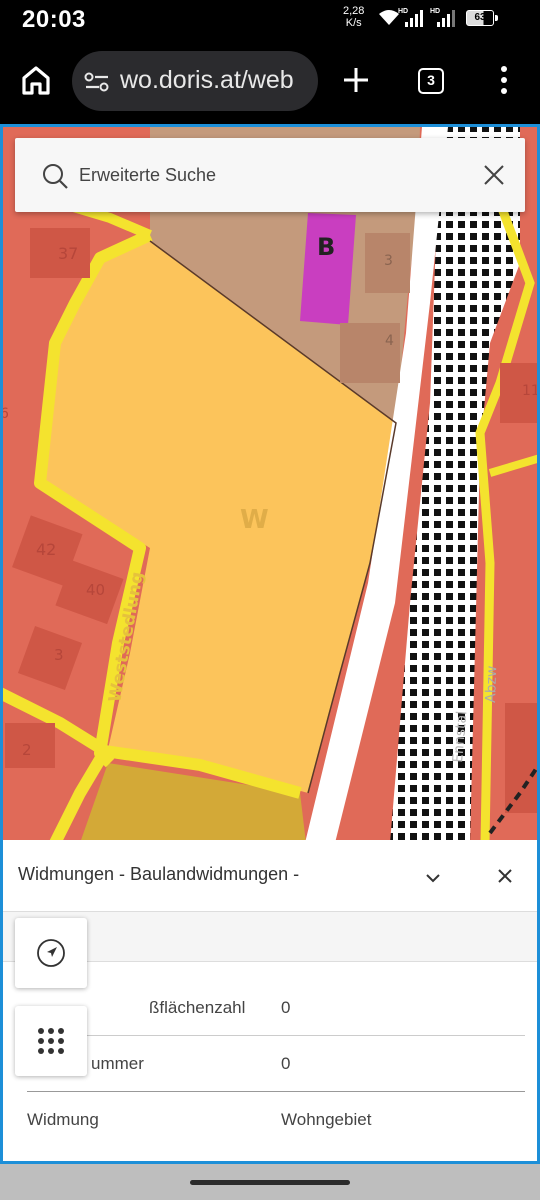 The width and height of the screenshot is (540, 1200). I want to click on grid-dots-icon, so click(51, 1041).